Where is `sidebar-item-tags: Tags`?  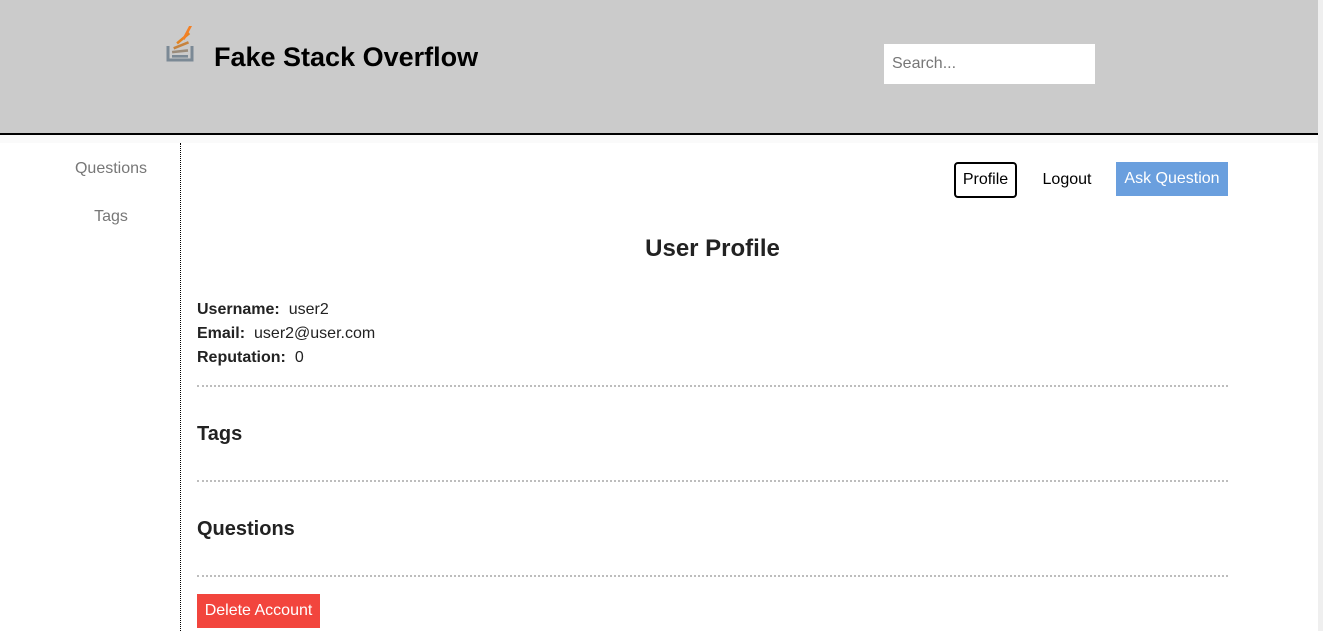 sidebar-item-tags: Tags is located at coordinates (90, 217).